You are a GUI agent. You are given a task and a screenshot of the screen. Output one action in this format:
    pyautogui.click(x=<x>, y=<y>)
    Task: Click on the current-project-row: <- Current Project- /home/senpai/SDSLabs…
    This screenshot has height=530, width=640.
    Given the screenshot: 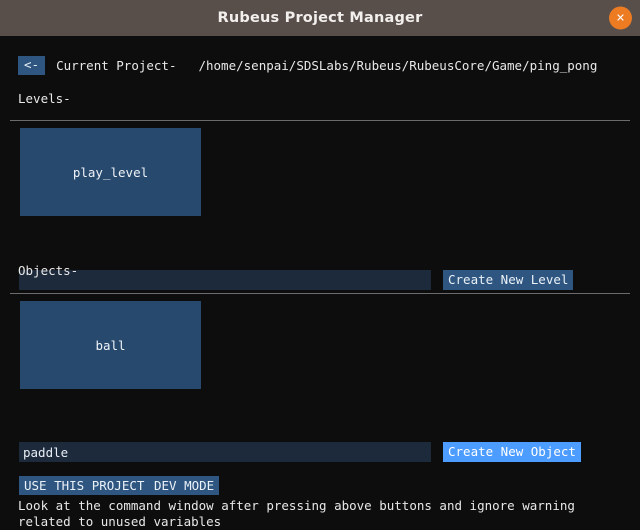 What is the action you would take?
    pyautogui.click(x=308, y=65)
    